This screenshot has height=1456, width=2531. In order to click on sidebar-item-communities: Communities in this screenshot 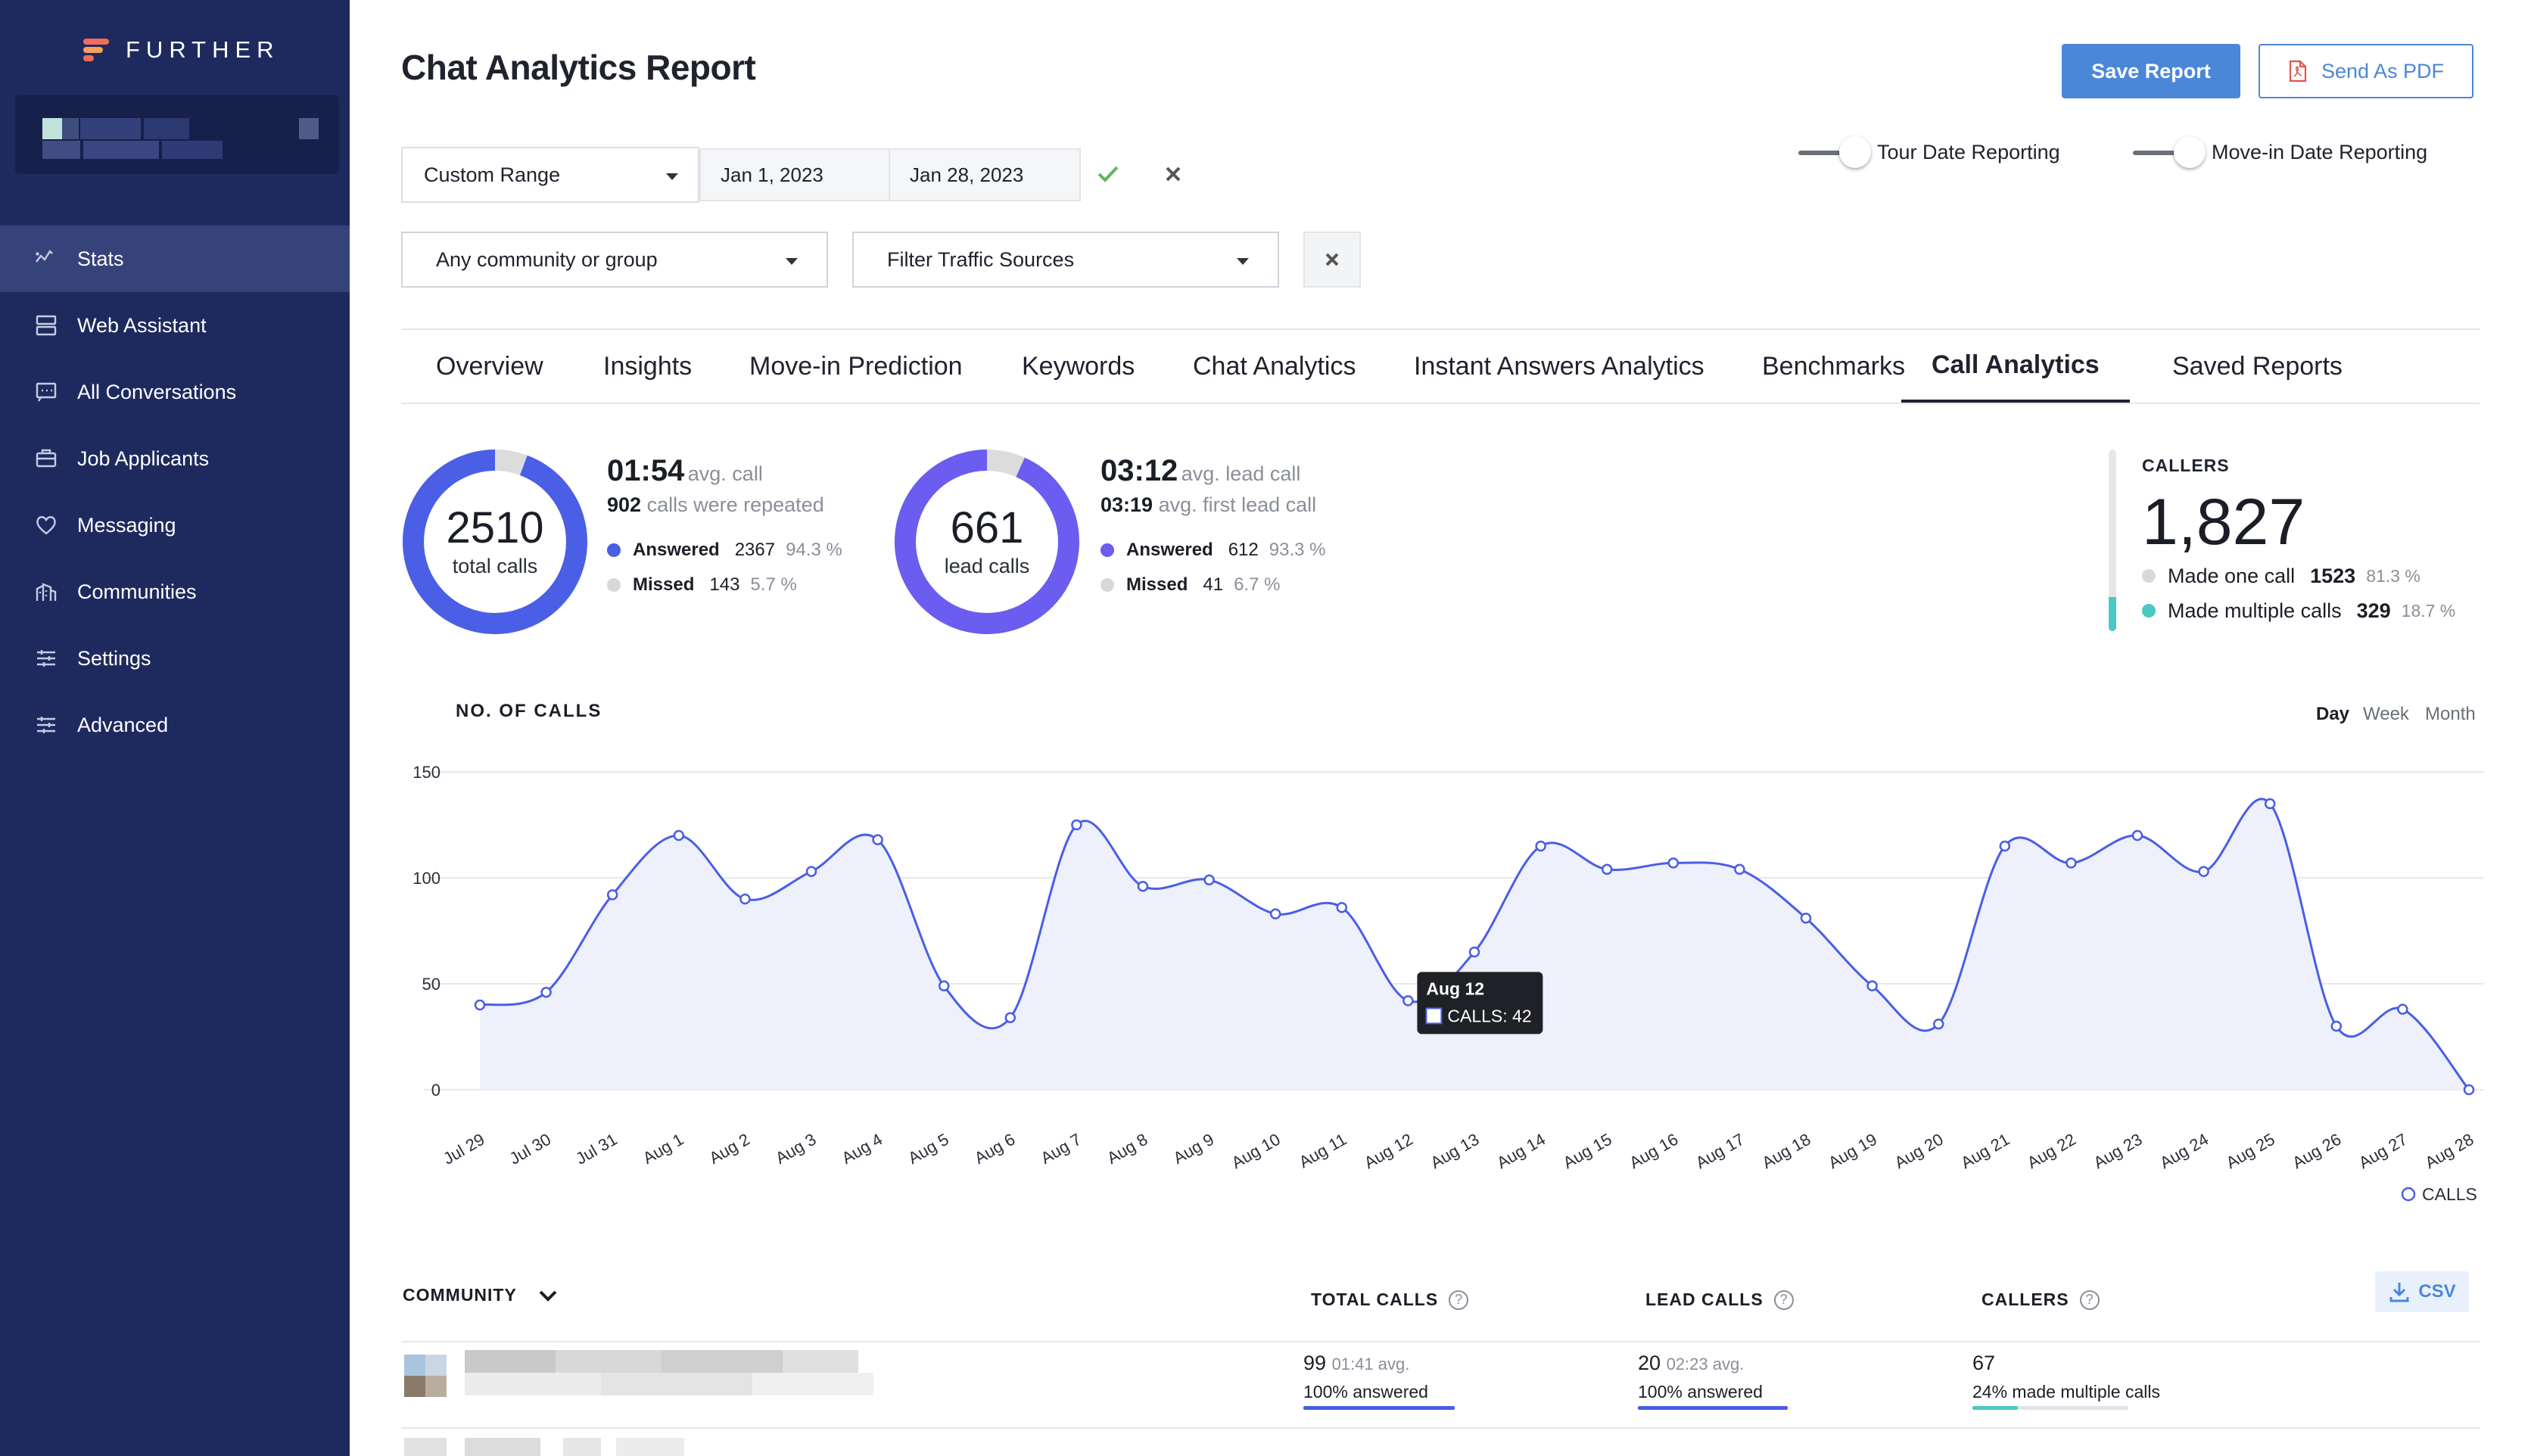, I will do `click(175, 591)`.